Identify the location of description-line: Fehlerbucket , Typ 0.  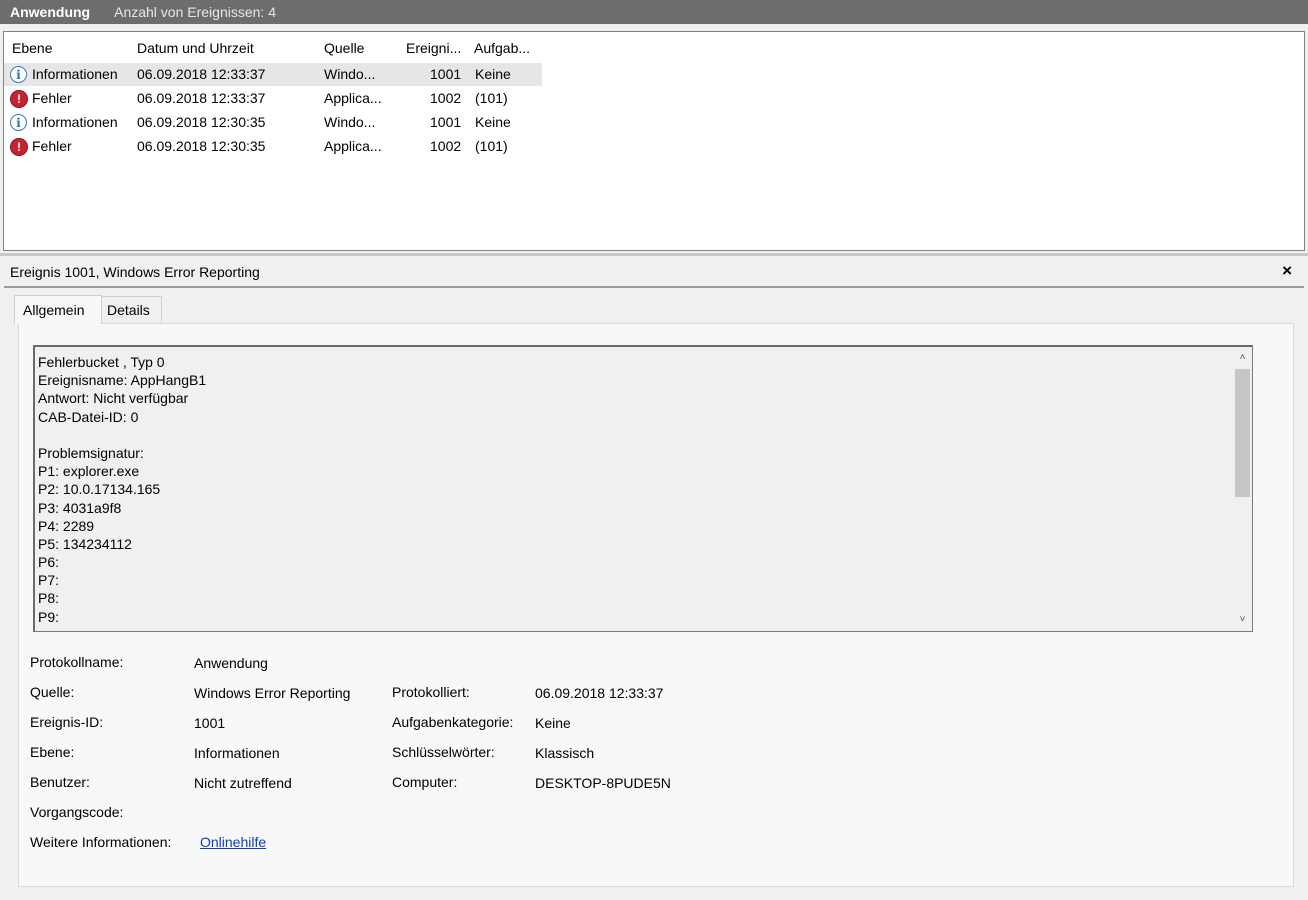
(101, 362).